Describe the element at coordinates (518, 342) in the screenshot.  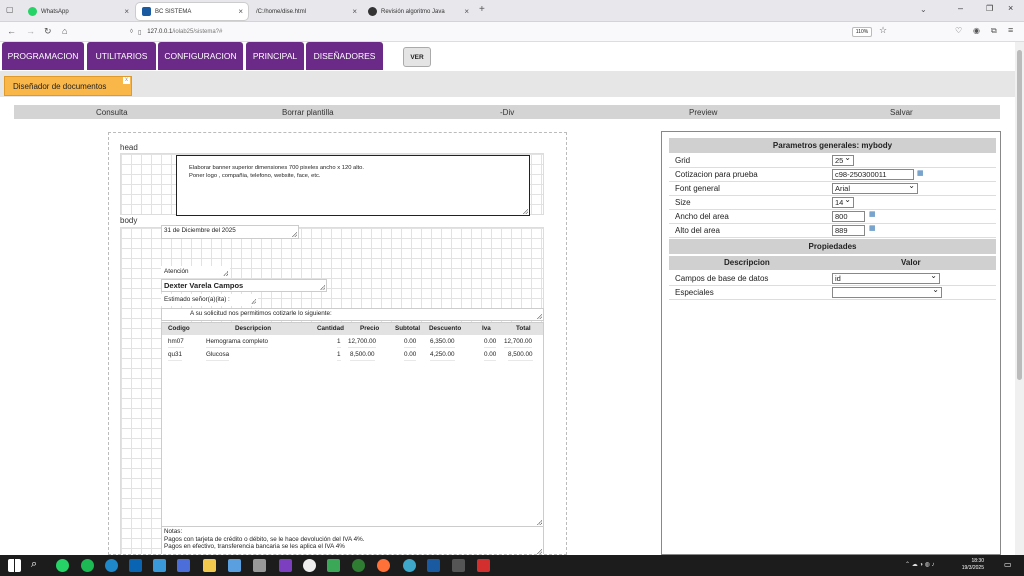
I see `cell-total: 12,700.00` at that location.